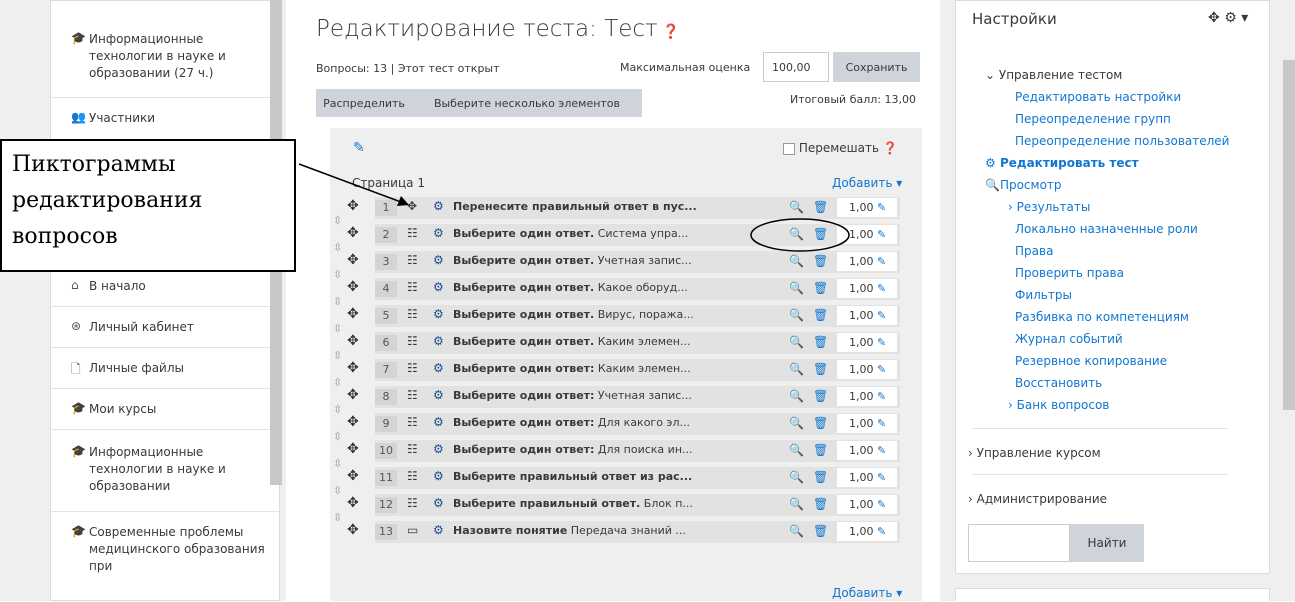 This screenshot has width=1295, height=602. Describe the element at coordinates (1093, 119) in the screenshot. I see `link-group-overrides: Переопределение групп` at that location.